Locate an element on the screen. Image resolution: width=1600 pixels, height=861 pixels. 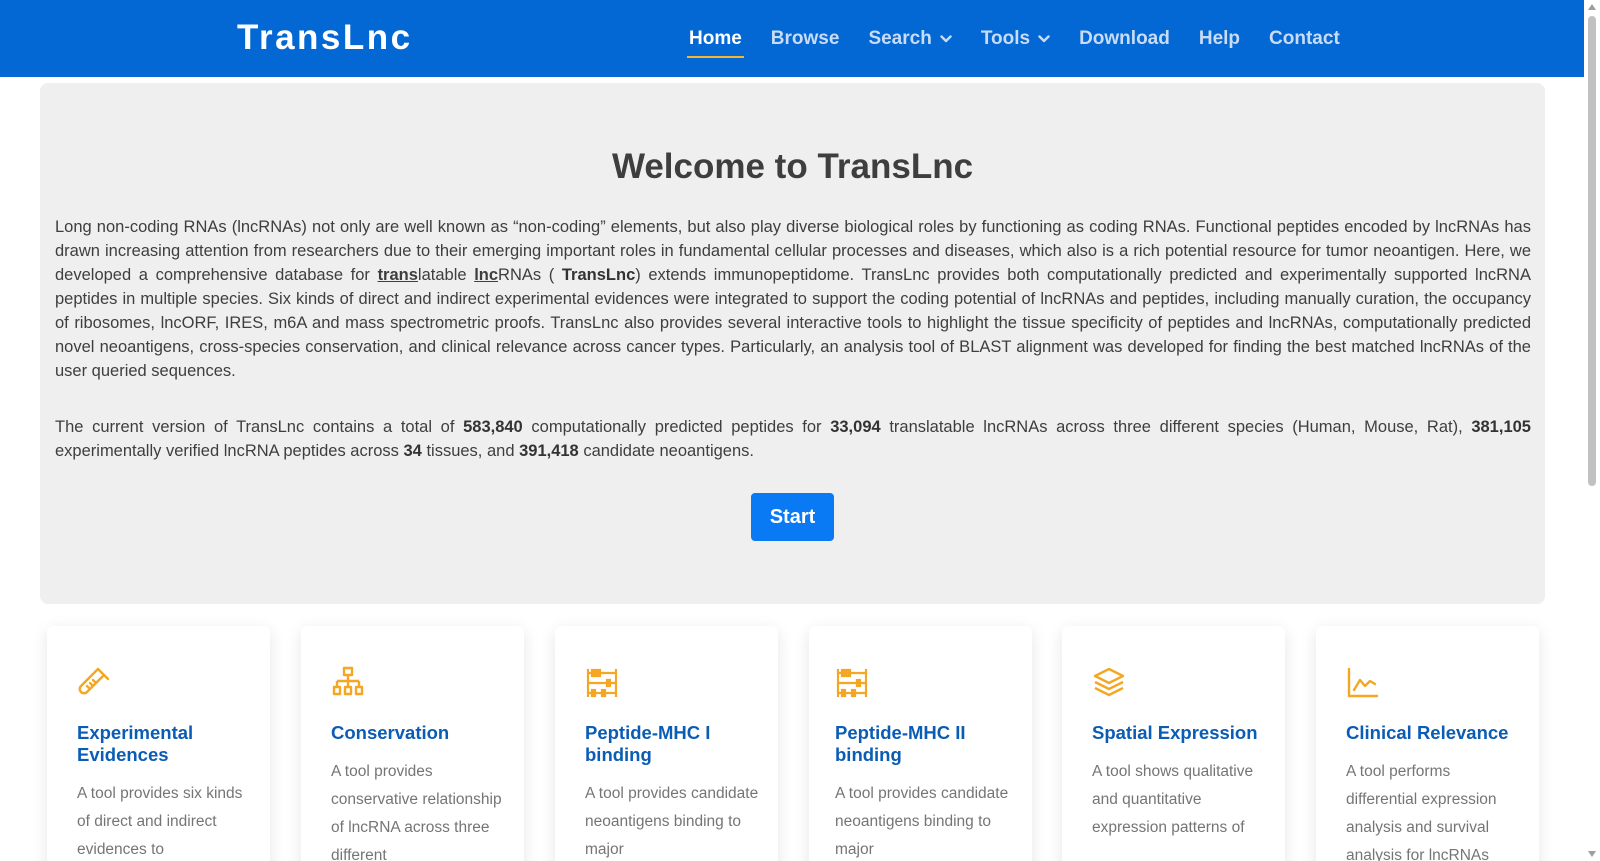
nav-home-label: Home is located at coordinates (715, 38).